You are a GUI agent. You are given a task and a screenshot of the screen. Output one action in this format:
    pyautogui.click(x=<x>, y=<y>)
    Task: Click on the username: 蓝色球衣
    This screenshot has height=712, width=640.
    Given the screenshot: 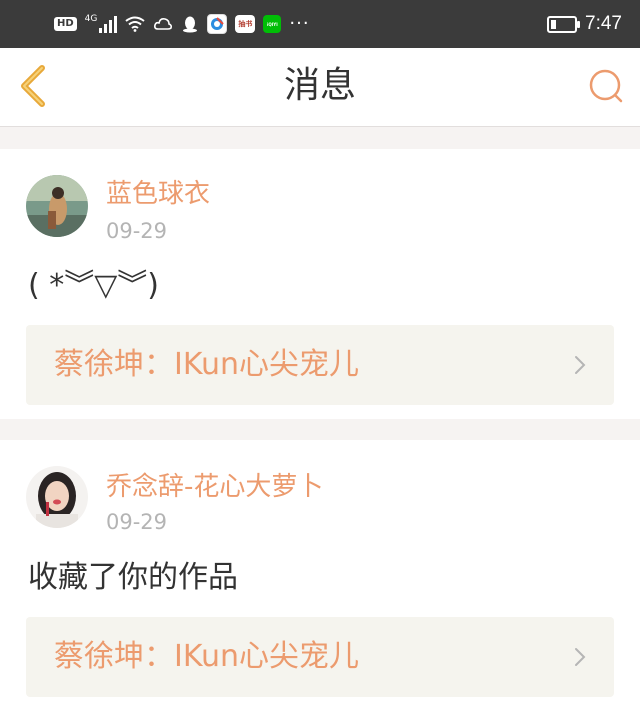 What is the action you would take?
    pyautogui.click(x=158, y=194)
    